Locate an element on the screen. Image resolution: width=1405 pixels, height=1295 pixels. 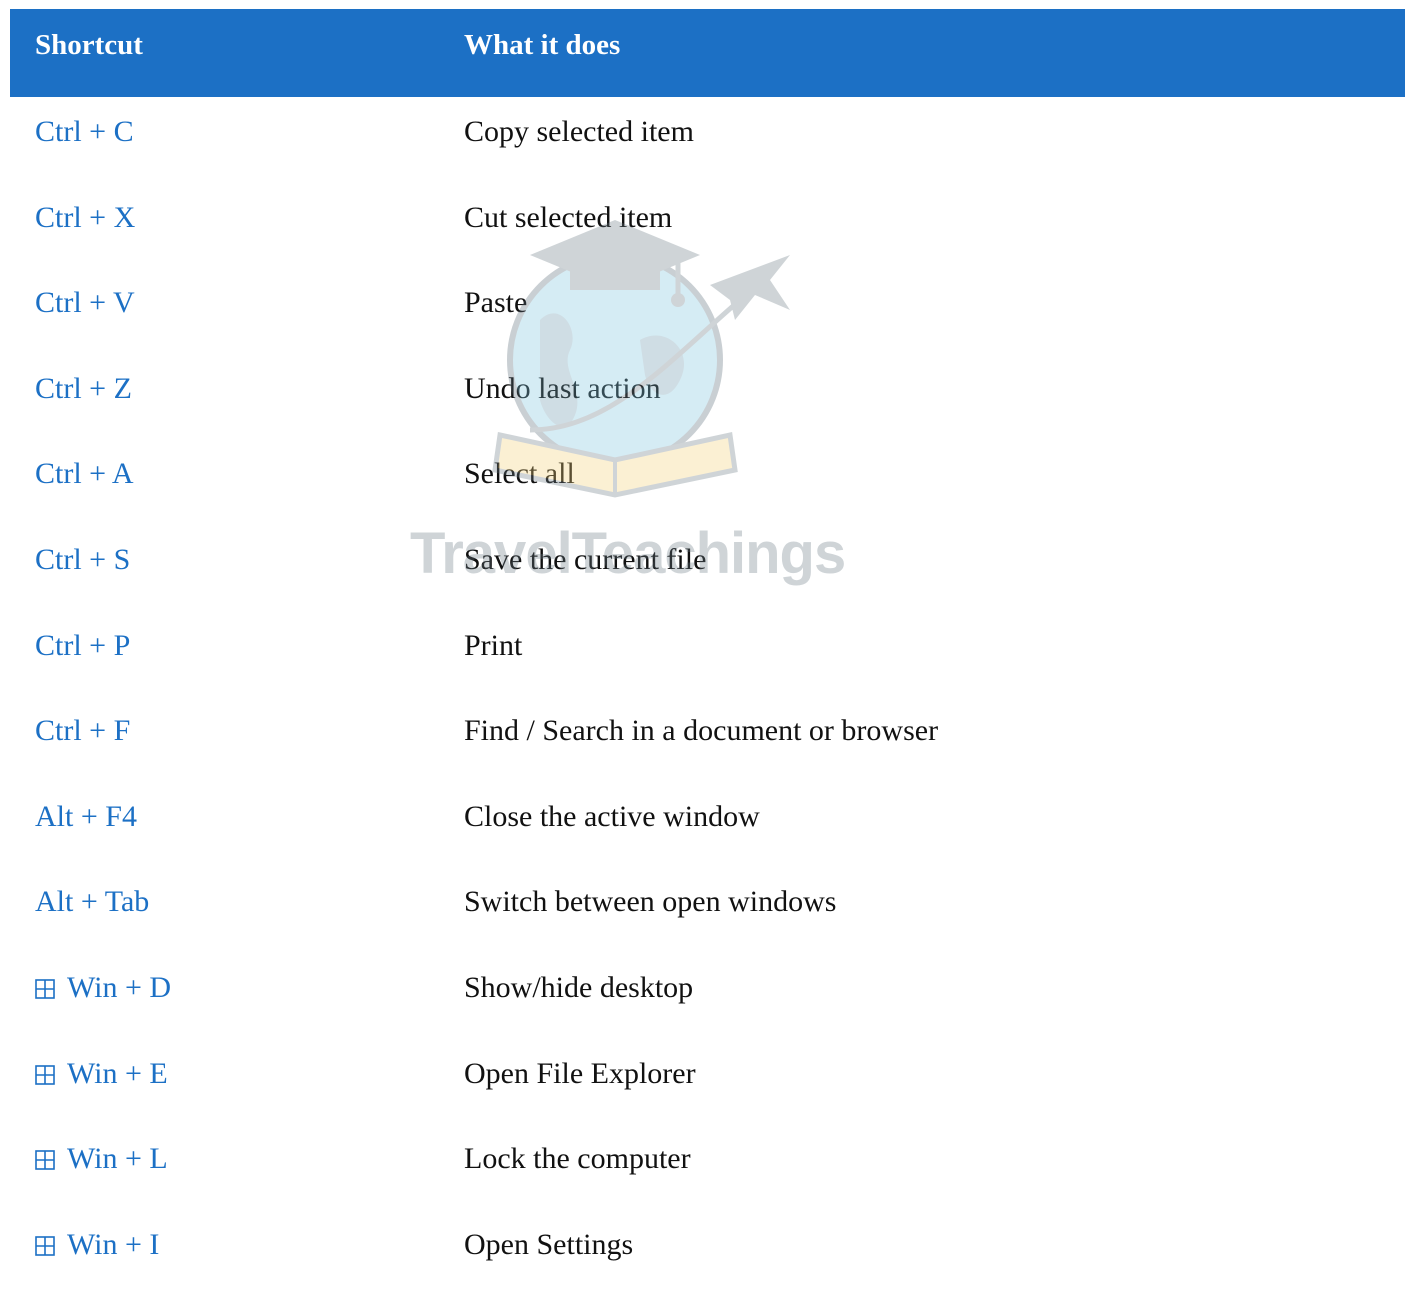
description-cell: Switch between open windows is located at coordinates (650, 902).